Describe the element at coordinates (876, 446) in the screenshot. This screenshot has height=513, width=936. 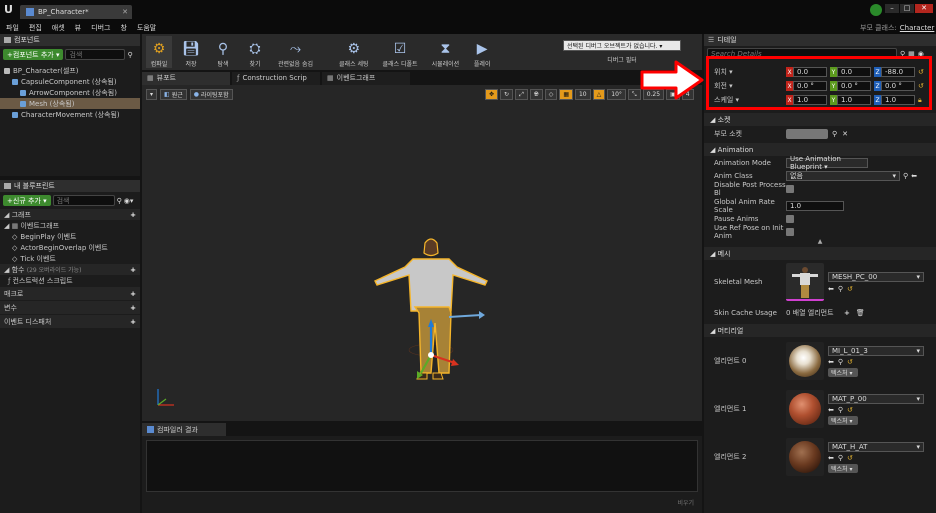
I see `material-dropdown: MAT_H_AT ▾` at that location.